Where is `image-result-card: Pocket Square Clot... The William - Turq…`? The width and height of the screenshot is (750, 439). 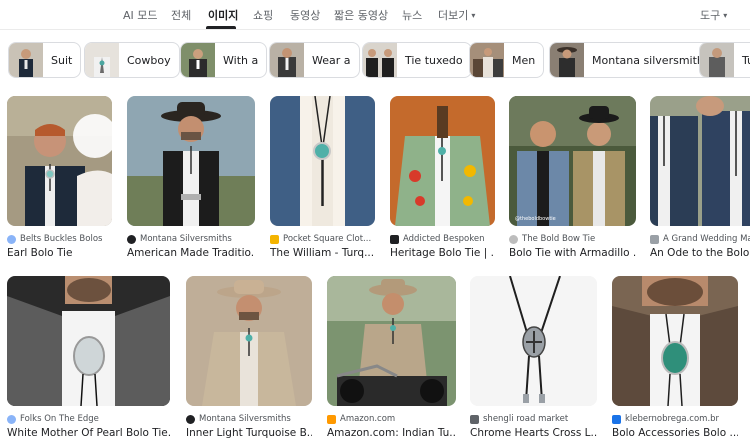 image-result-card: Pocket Square Clot... The William - Turq… is located at coordinates (322, 178).